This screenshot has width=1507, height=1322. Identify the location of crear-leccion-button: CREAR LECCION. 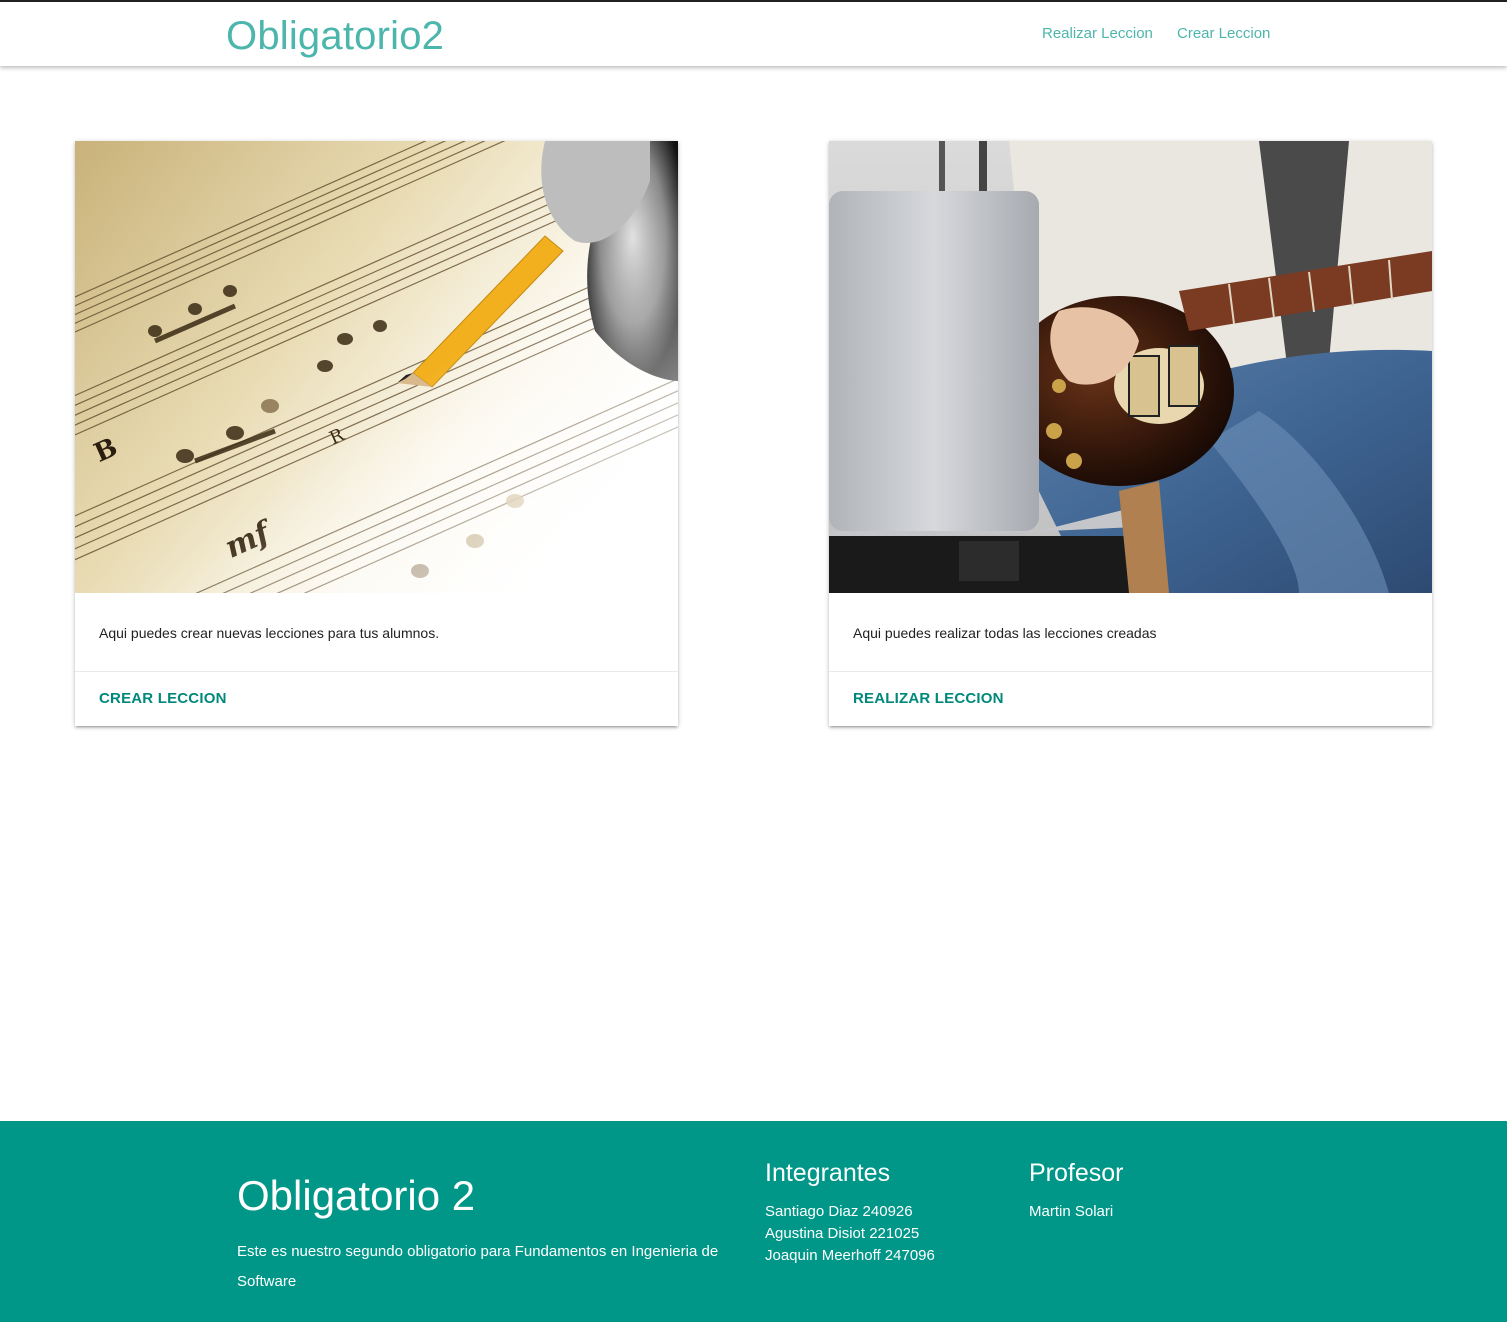
(163, 698).